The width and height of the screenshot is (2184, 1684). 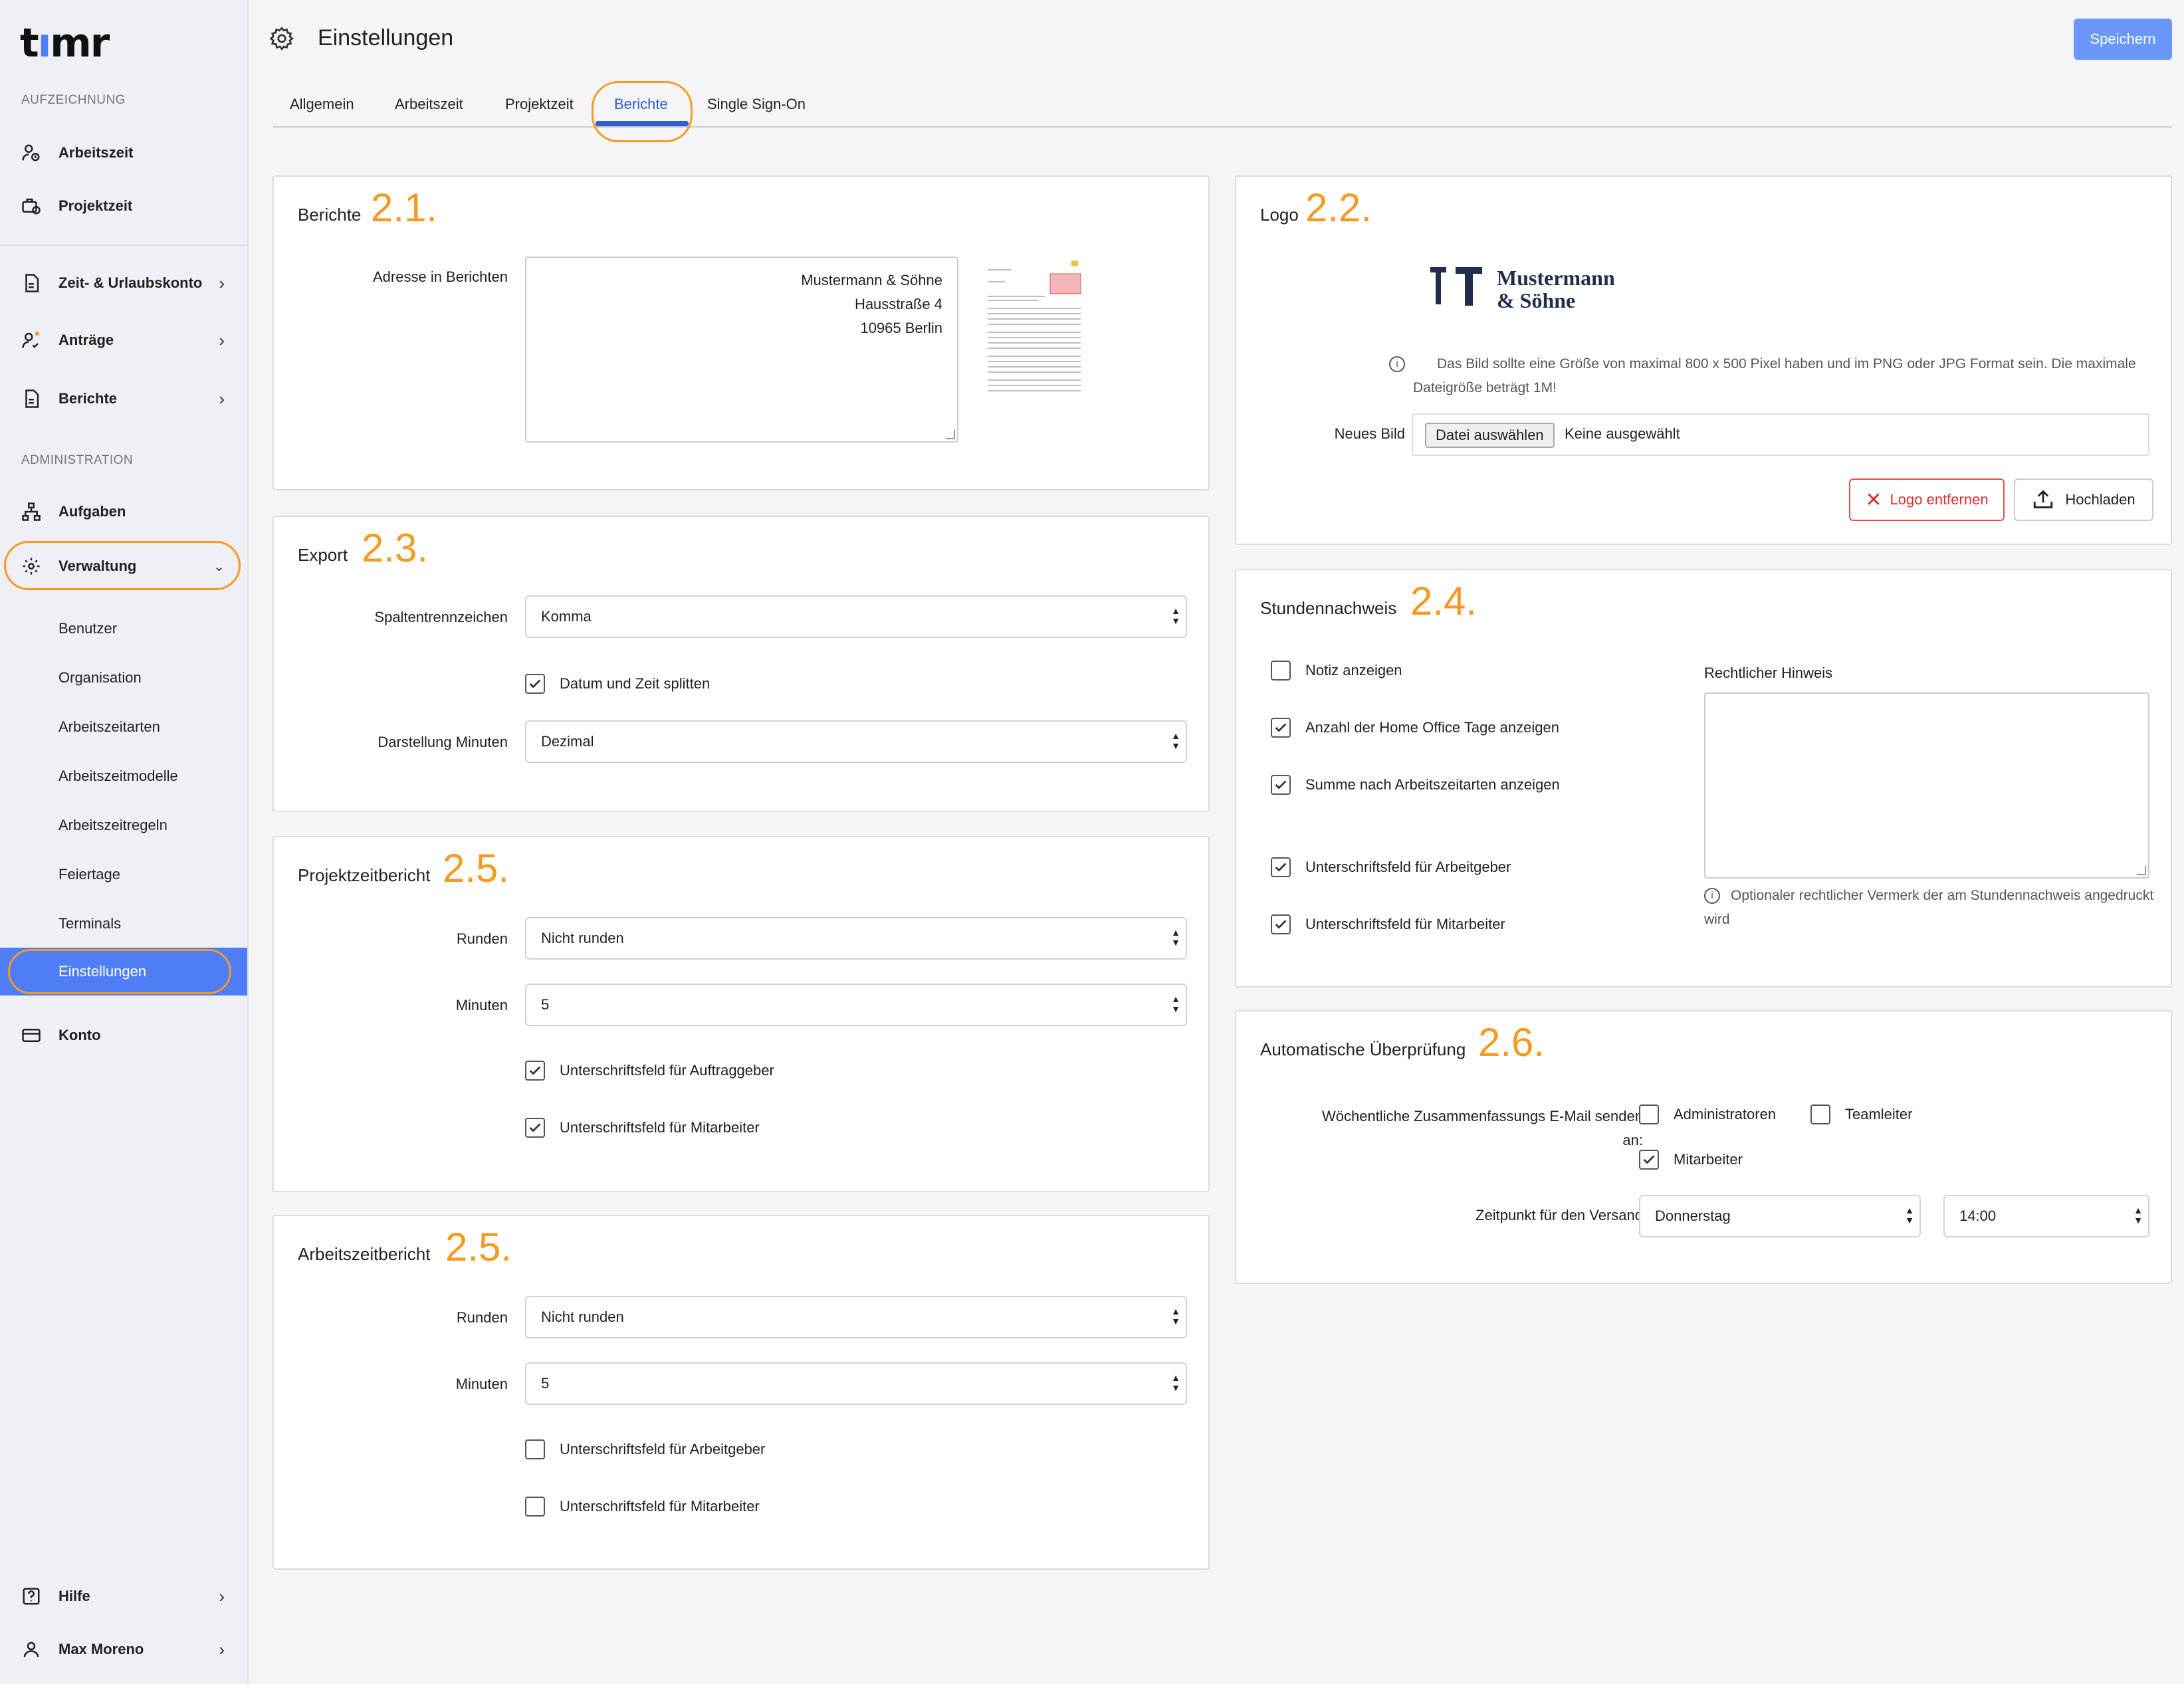 What do you see at coordinates (123, 826) in the screenshot?
I see `sidebar-sub-arbeitszeitregeln: Arbeitszeitregeln` at bounding box center [123, 826].